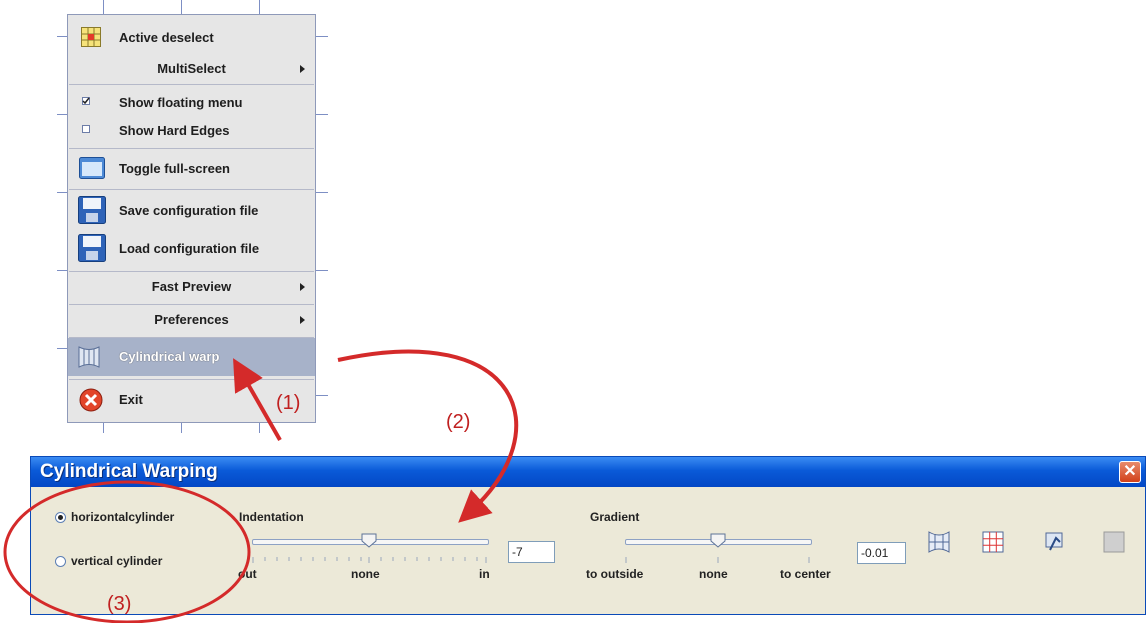 The width and height of the screenshot is (1148, 623). Describe the element at coordinates (458, 422) in the screenshot. I see `annotation-label-2: (2)` at that location.